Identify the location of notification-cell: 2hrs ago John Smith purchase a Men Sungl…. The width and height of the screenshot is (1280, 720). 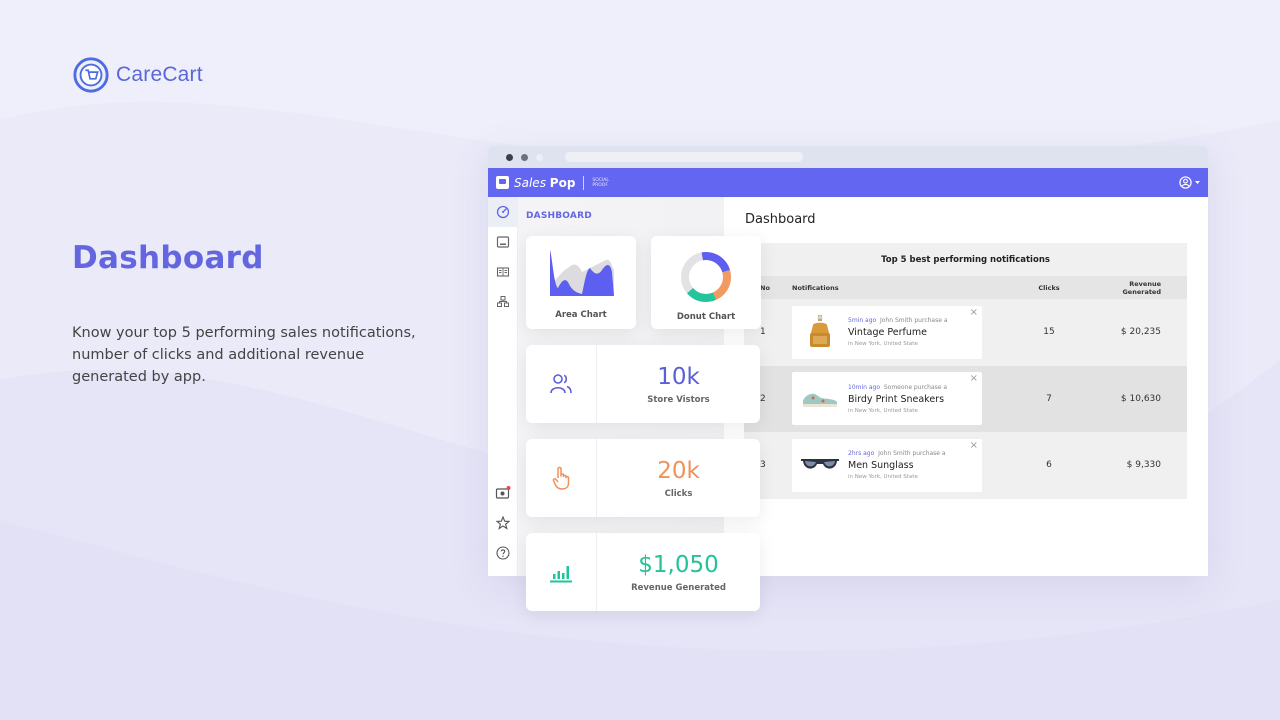
(898, 465).